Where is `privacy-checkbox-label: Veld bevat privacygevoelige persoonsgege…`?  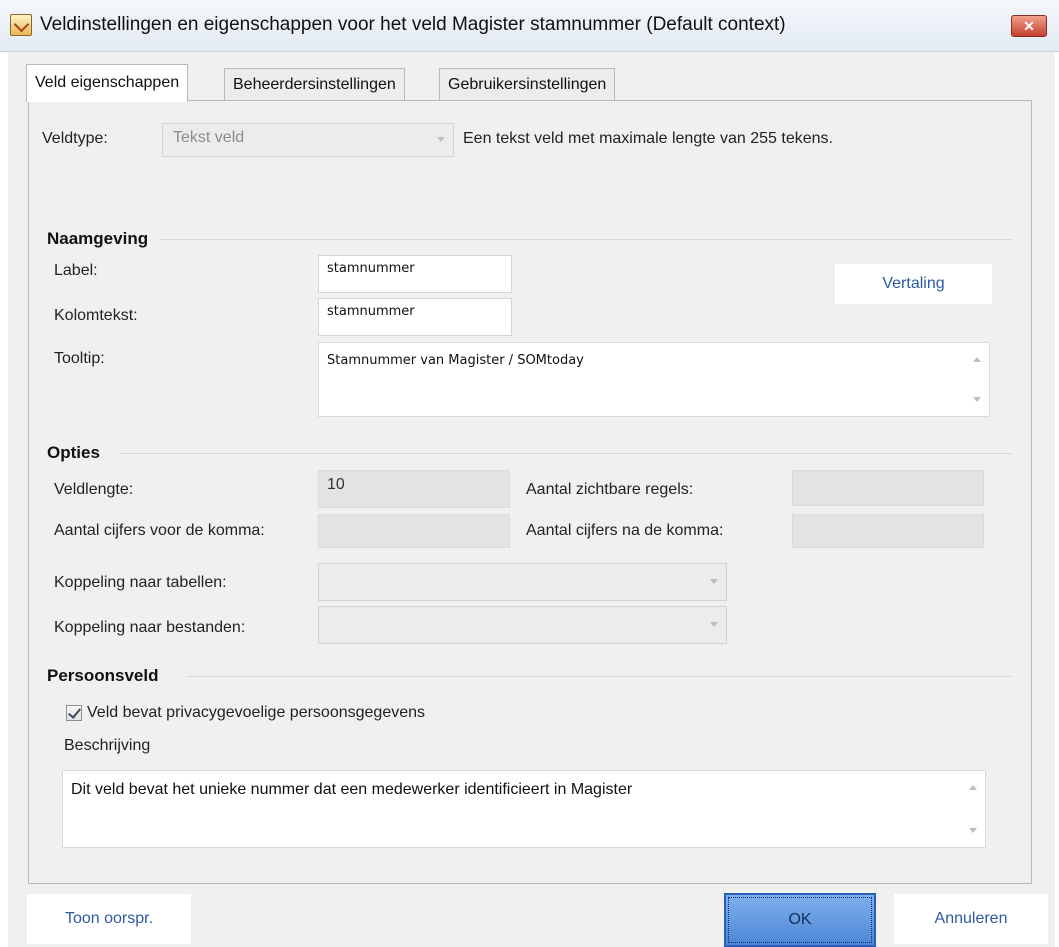 privacy-checkbox-label: Veld bevat privacygevoelige persoonsgege… is located at coordinates (256, 713).